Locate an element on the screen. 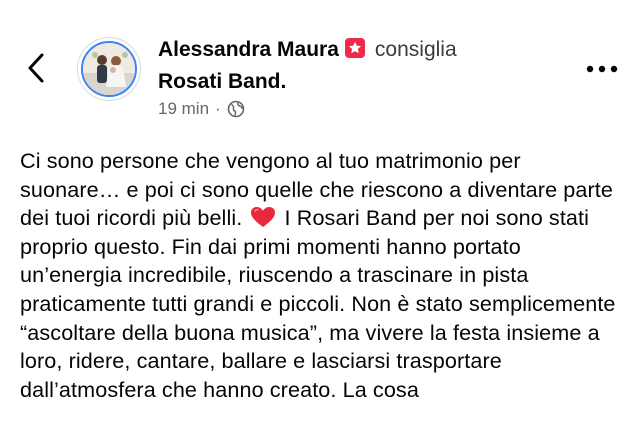 The width and height of the screenshot is (640, 427). recommend-star-icon is located at coordinates (354, 48).